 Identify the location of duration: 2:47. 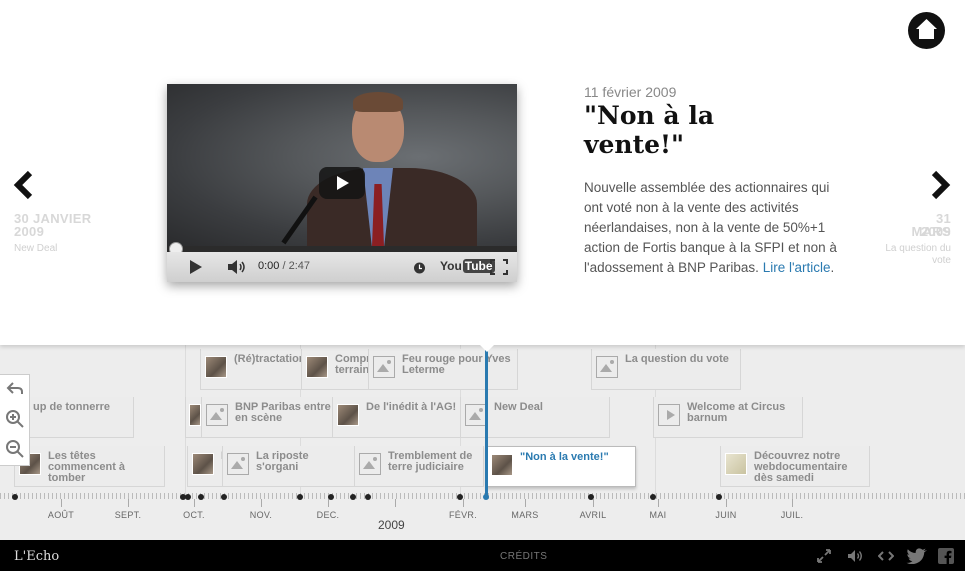
(299, 266).